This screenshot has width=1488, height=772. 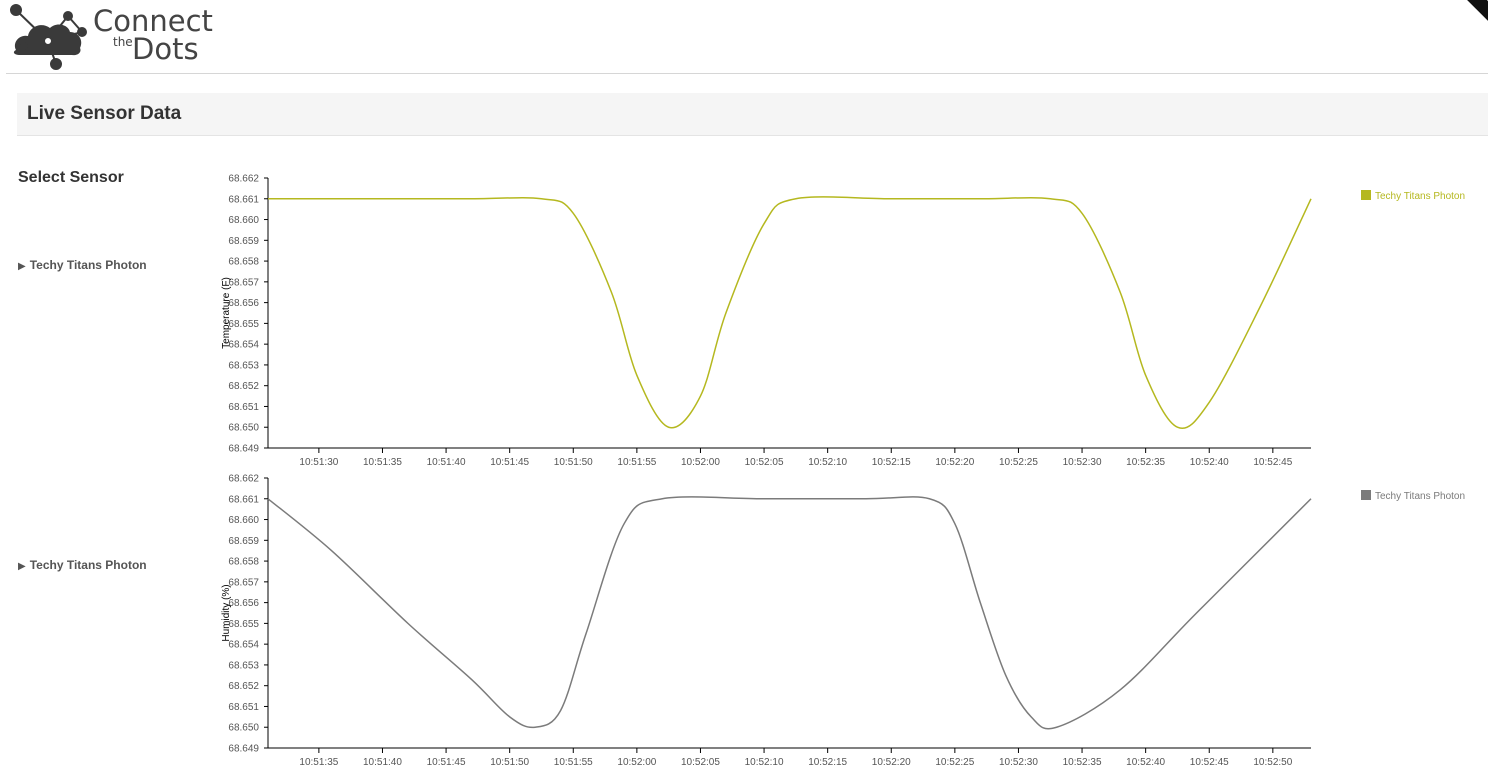 I want to click on x-tick-label: 10:51:30, so click(x=318, y=462).